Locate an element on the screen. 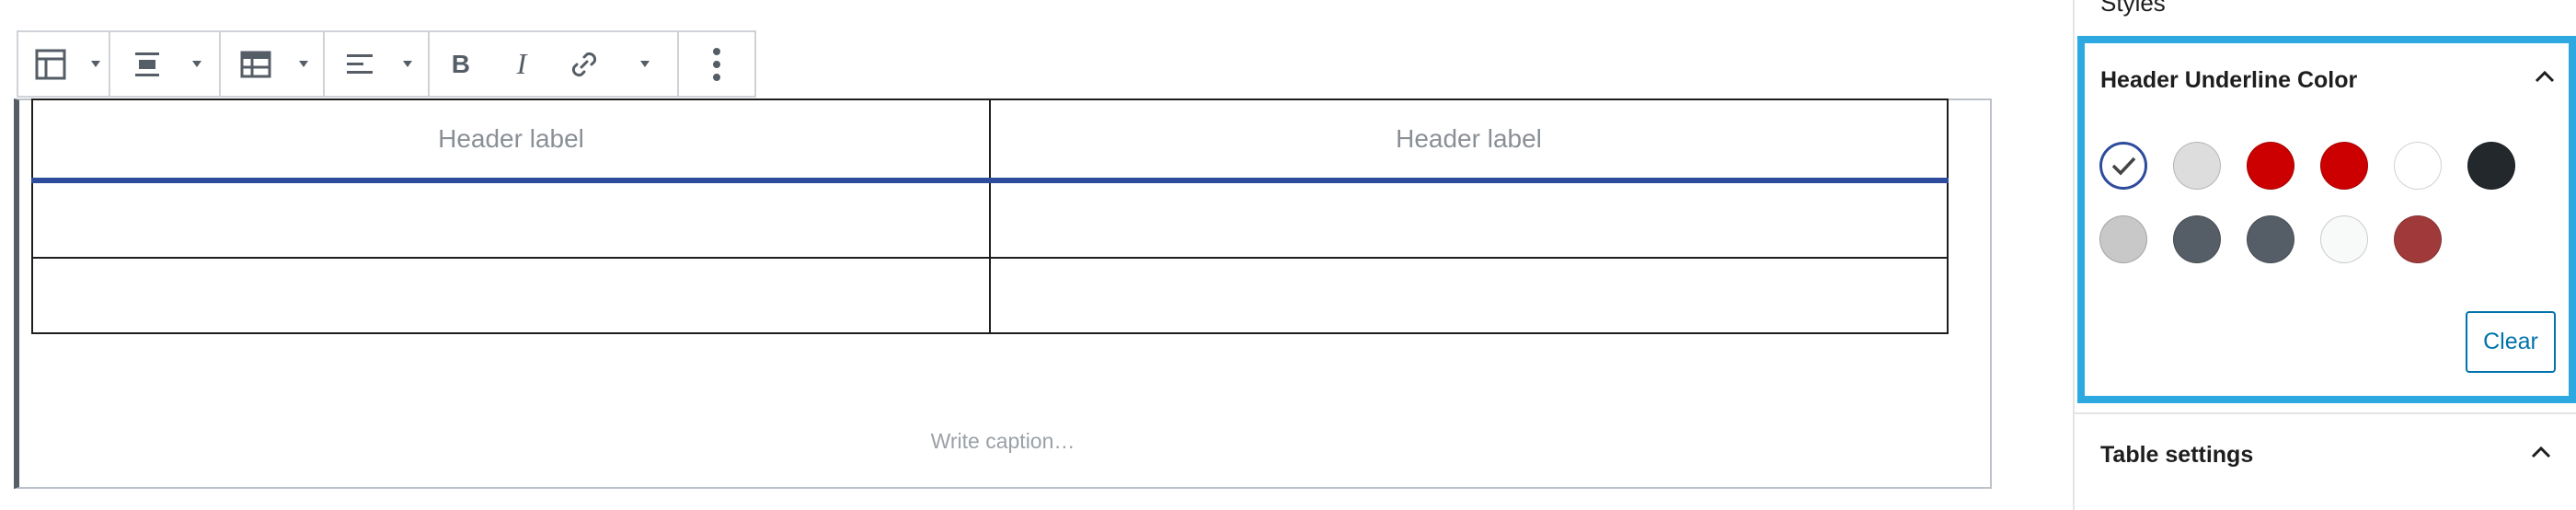 The width and height of the screenshot is (2576, 510). panel-separator is located at coordinates (2325, 413).